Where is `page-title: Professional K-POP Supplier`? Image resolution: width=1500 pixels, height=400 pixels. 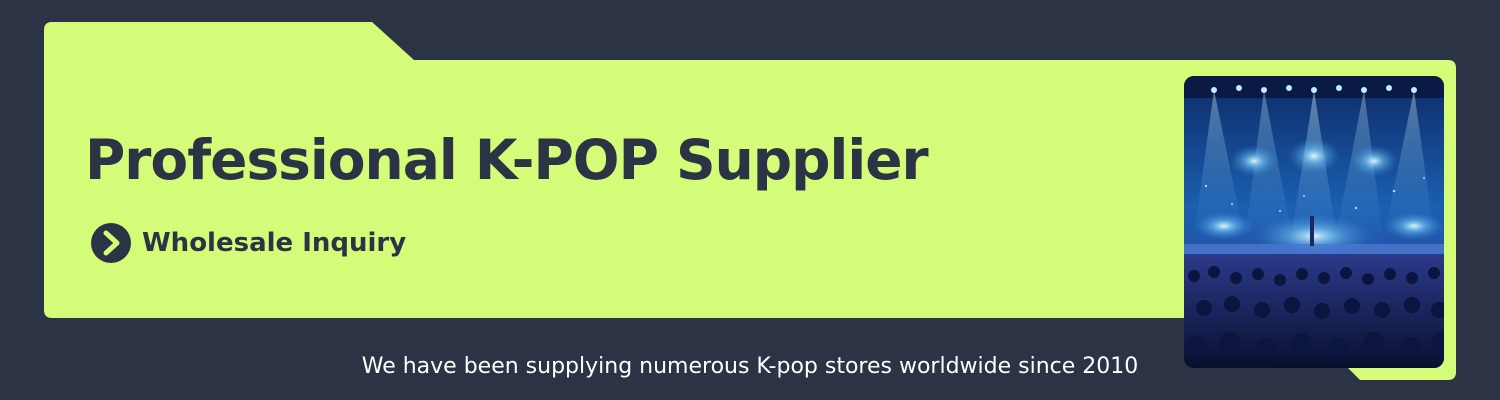 page-title: Professional K-POP Supplier is located at coordinates (507, 160).